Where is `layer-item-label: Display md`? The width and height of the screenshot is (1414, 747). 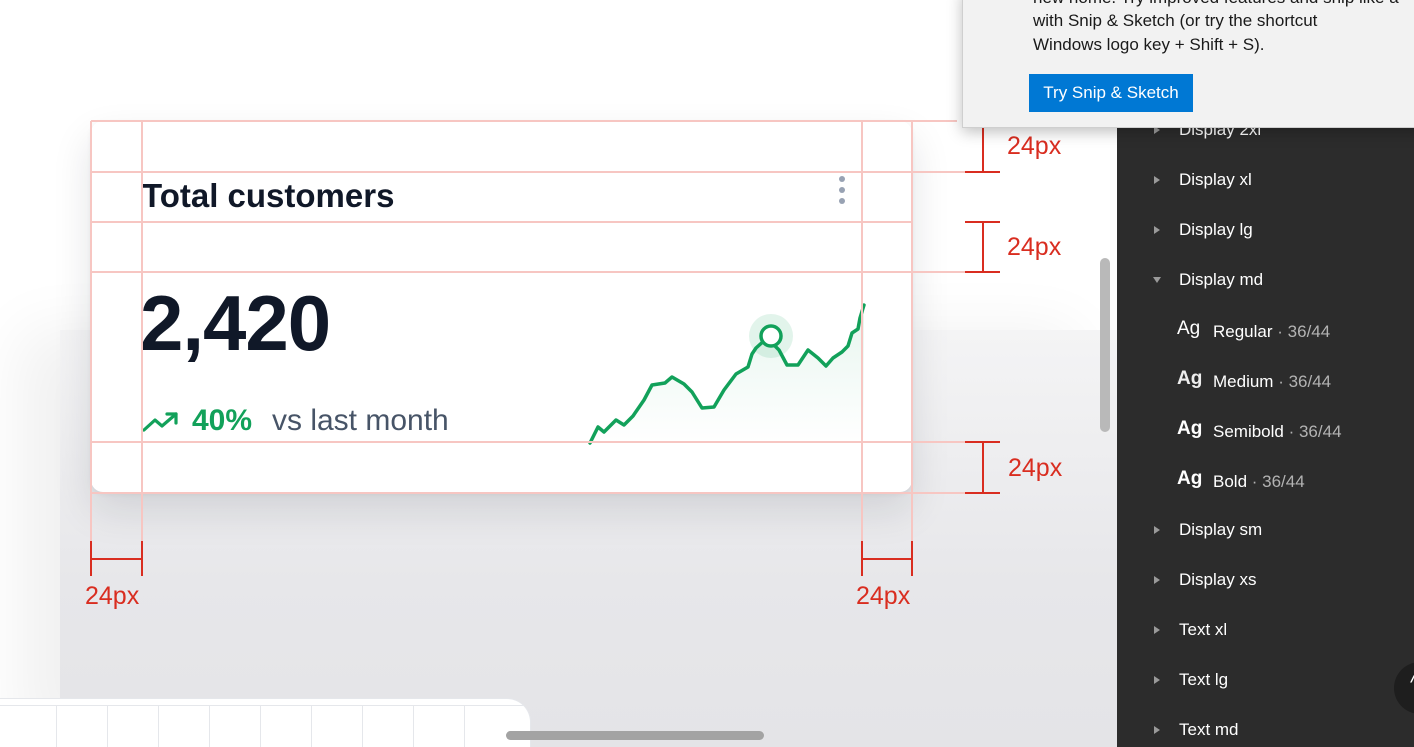
layer-item-label: Display md is located at coordinates (1221, 279).